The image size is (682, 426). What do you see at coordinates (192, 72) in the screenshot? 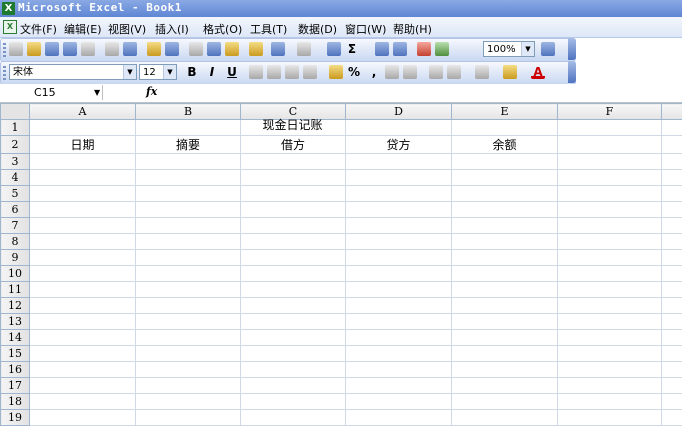
I see `bold-button: B` at bounding box center [192, 72].